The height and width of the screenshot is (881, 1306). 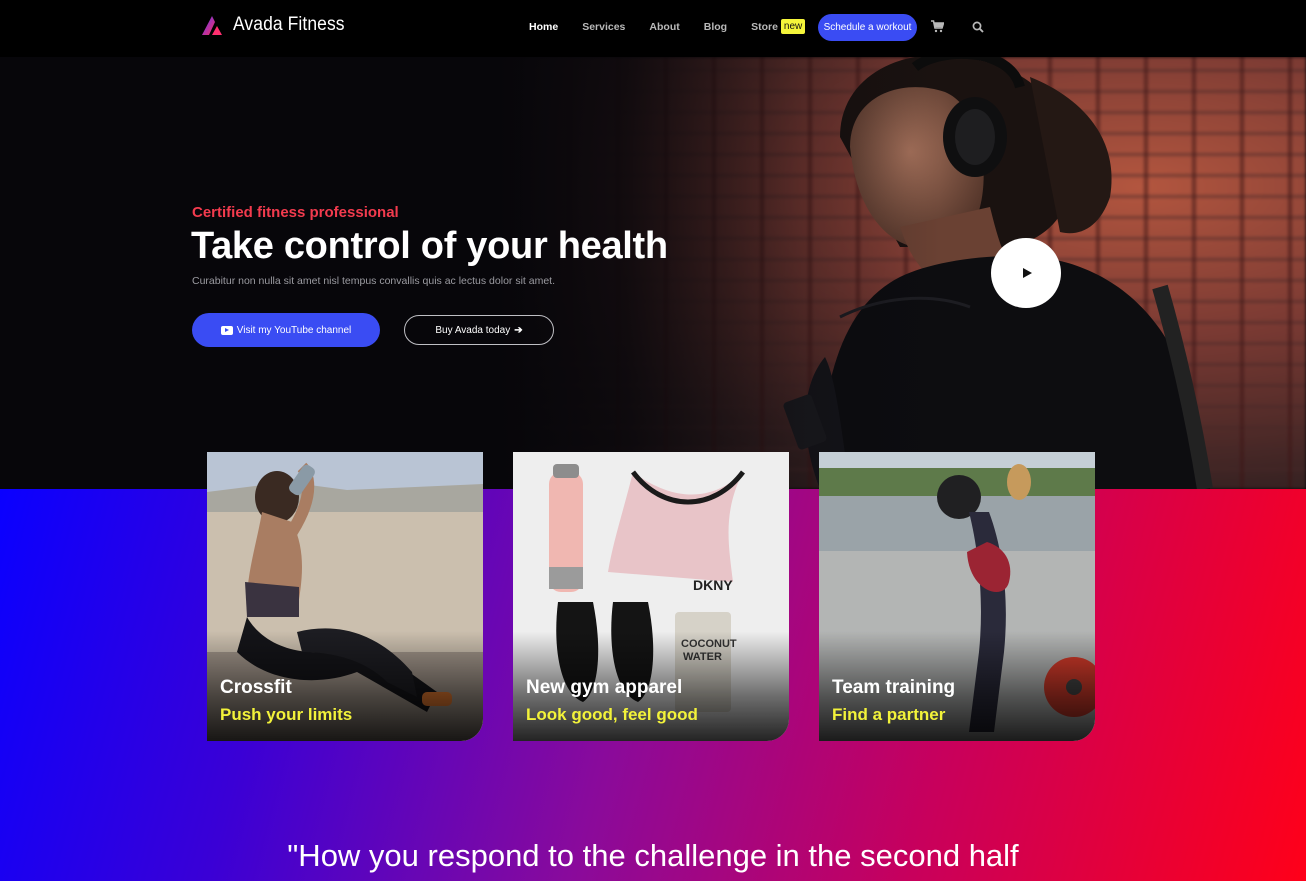 I want to click on avada-logo-icon, so click(x=212, y=25).